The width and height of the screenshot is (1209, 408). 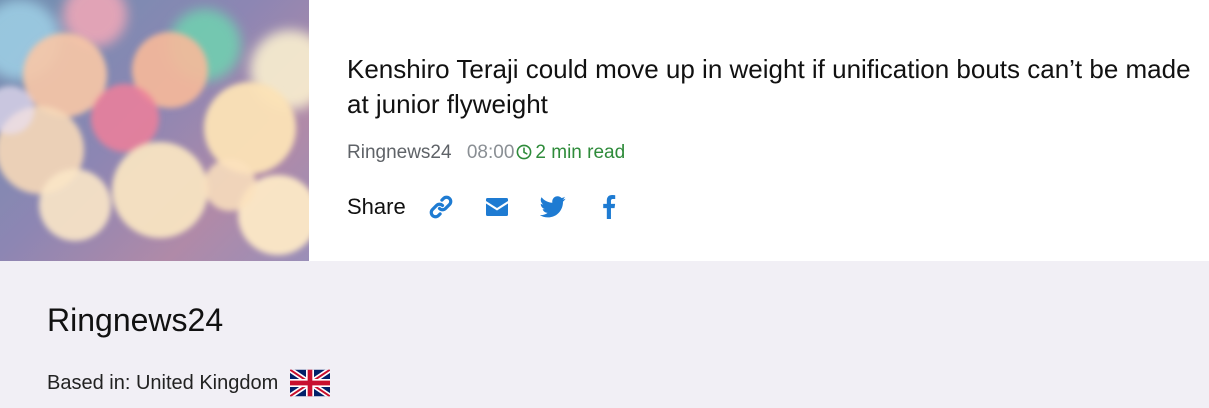 What do you see at coordinates (524, 155) in the screenshot?
I see `clock-icon` at bounding box center [524, 155].